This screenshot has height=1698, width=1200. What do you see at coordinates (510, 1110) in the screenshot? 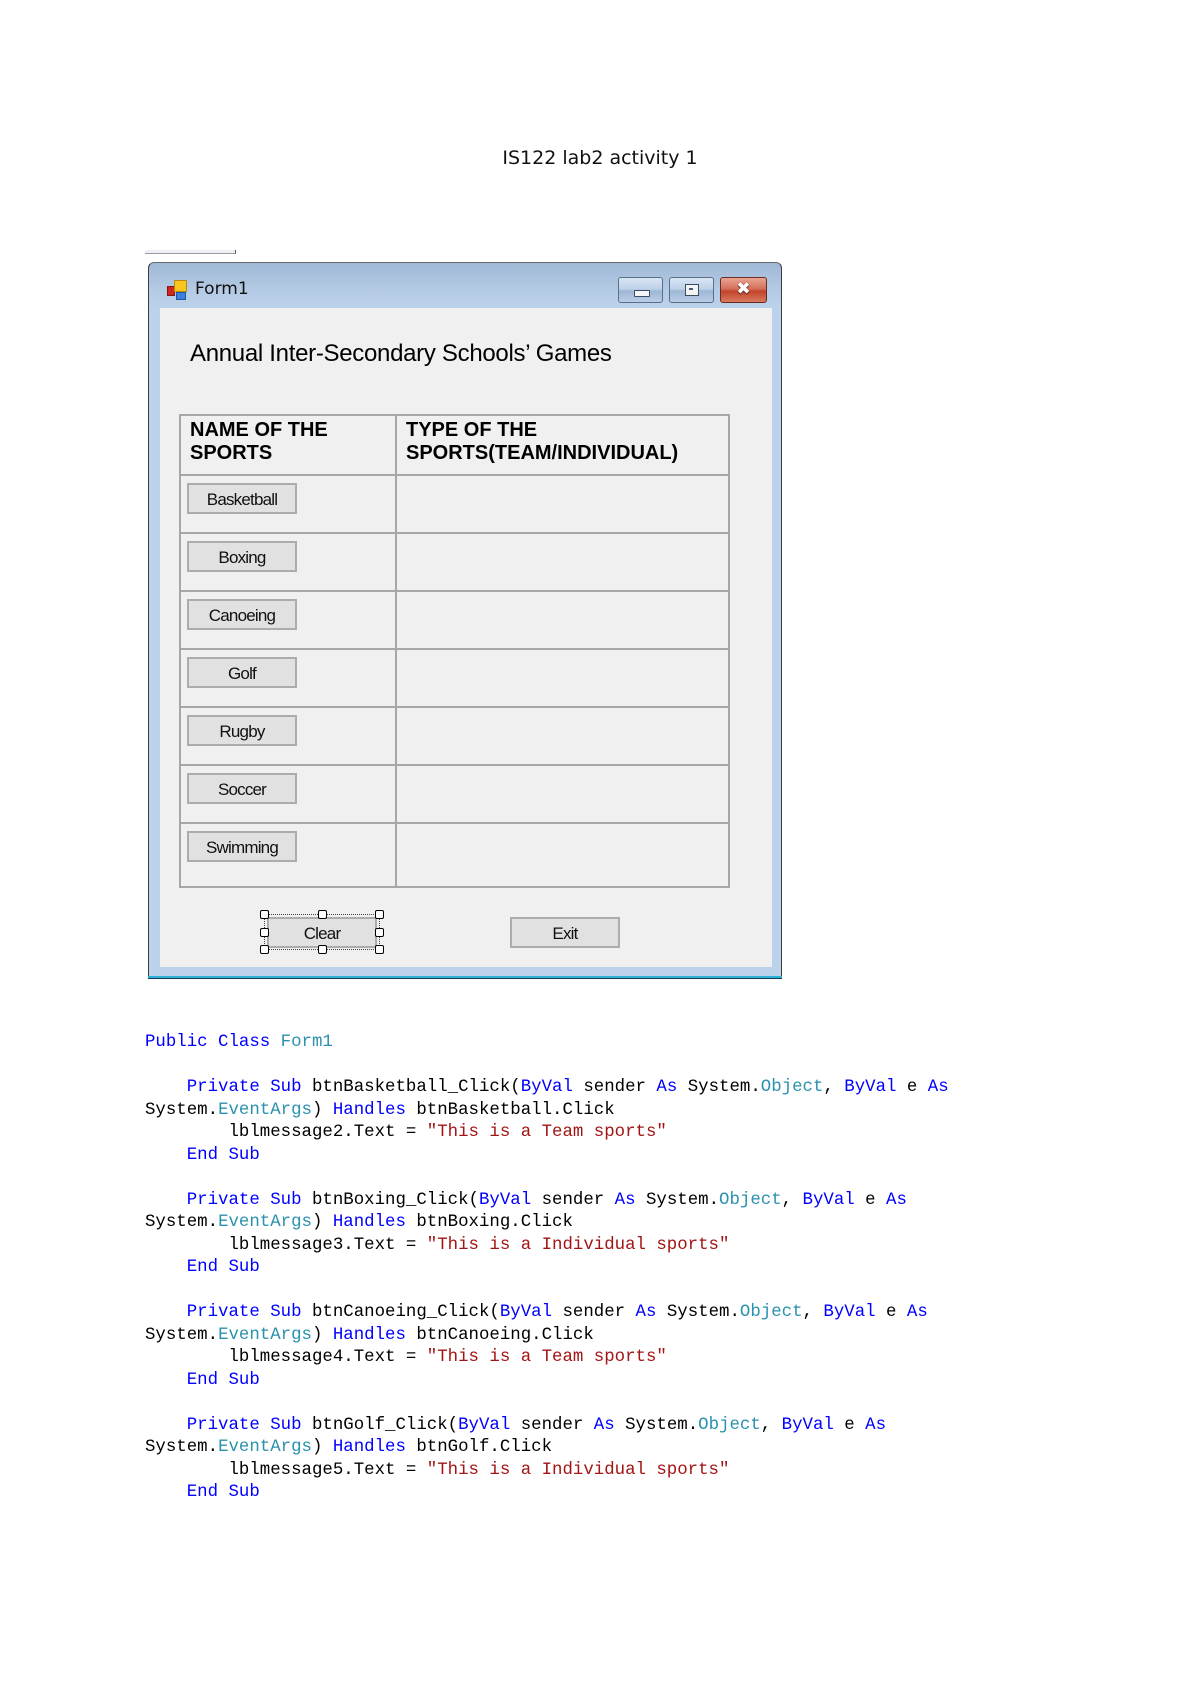
I see `code-text: btnBasketball.Click` at bounding box center [510, 1110].